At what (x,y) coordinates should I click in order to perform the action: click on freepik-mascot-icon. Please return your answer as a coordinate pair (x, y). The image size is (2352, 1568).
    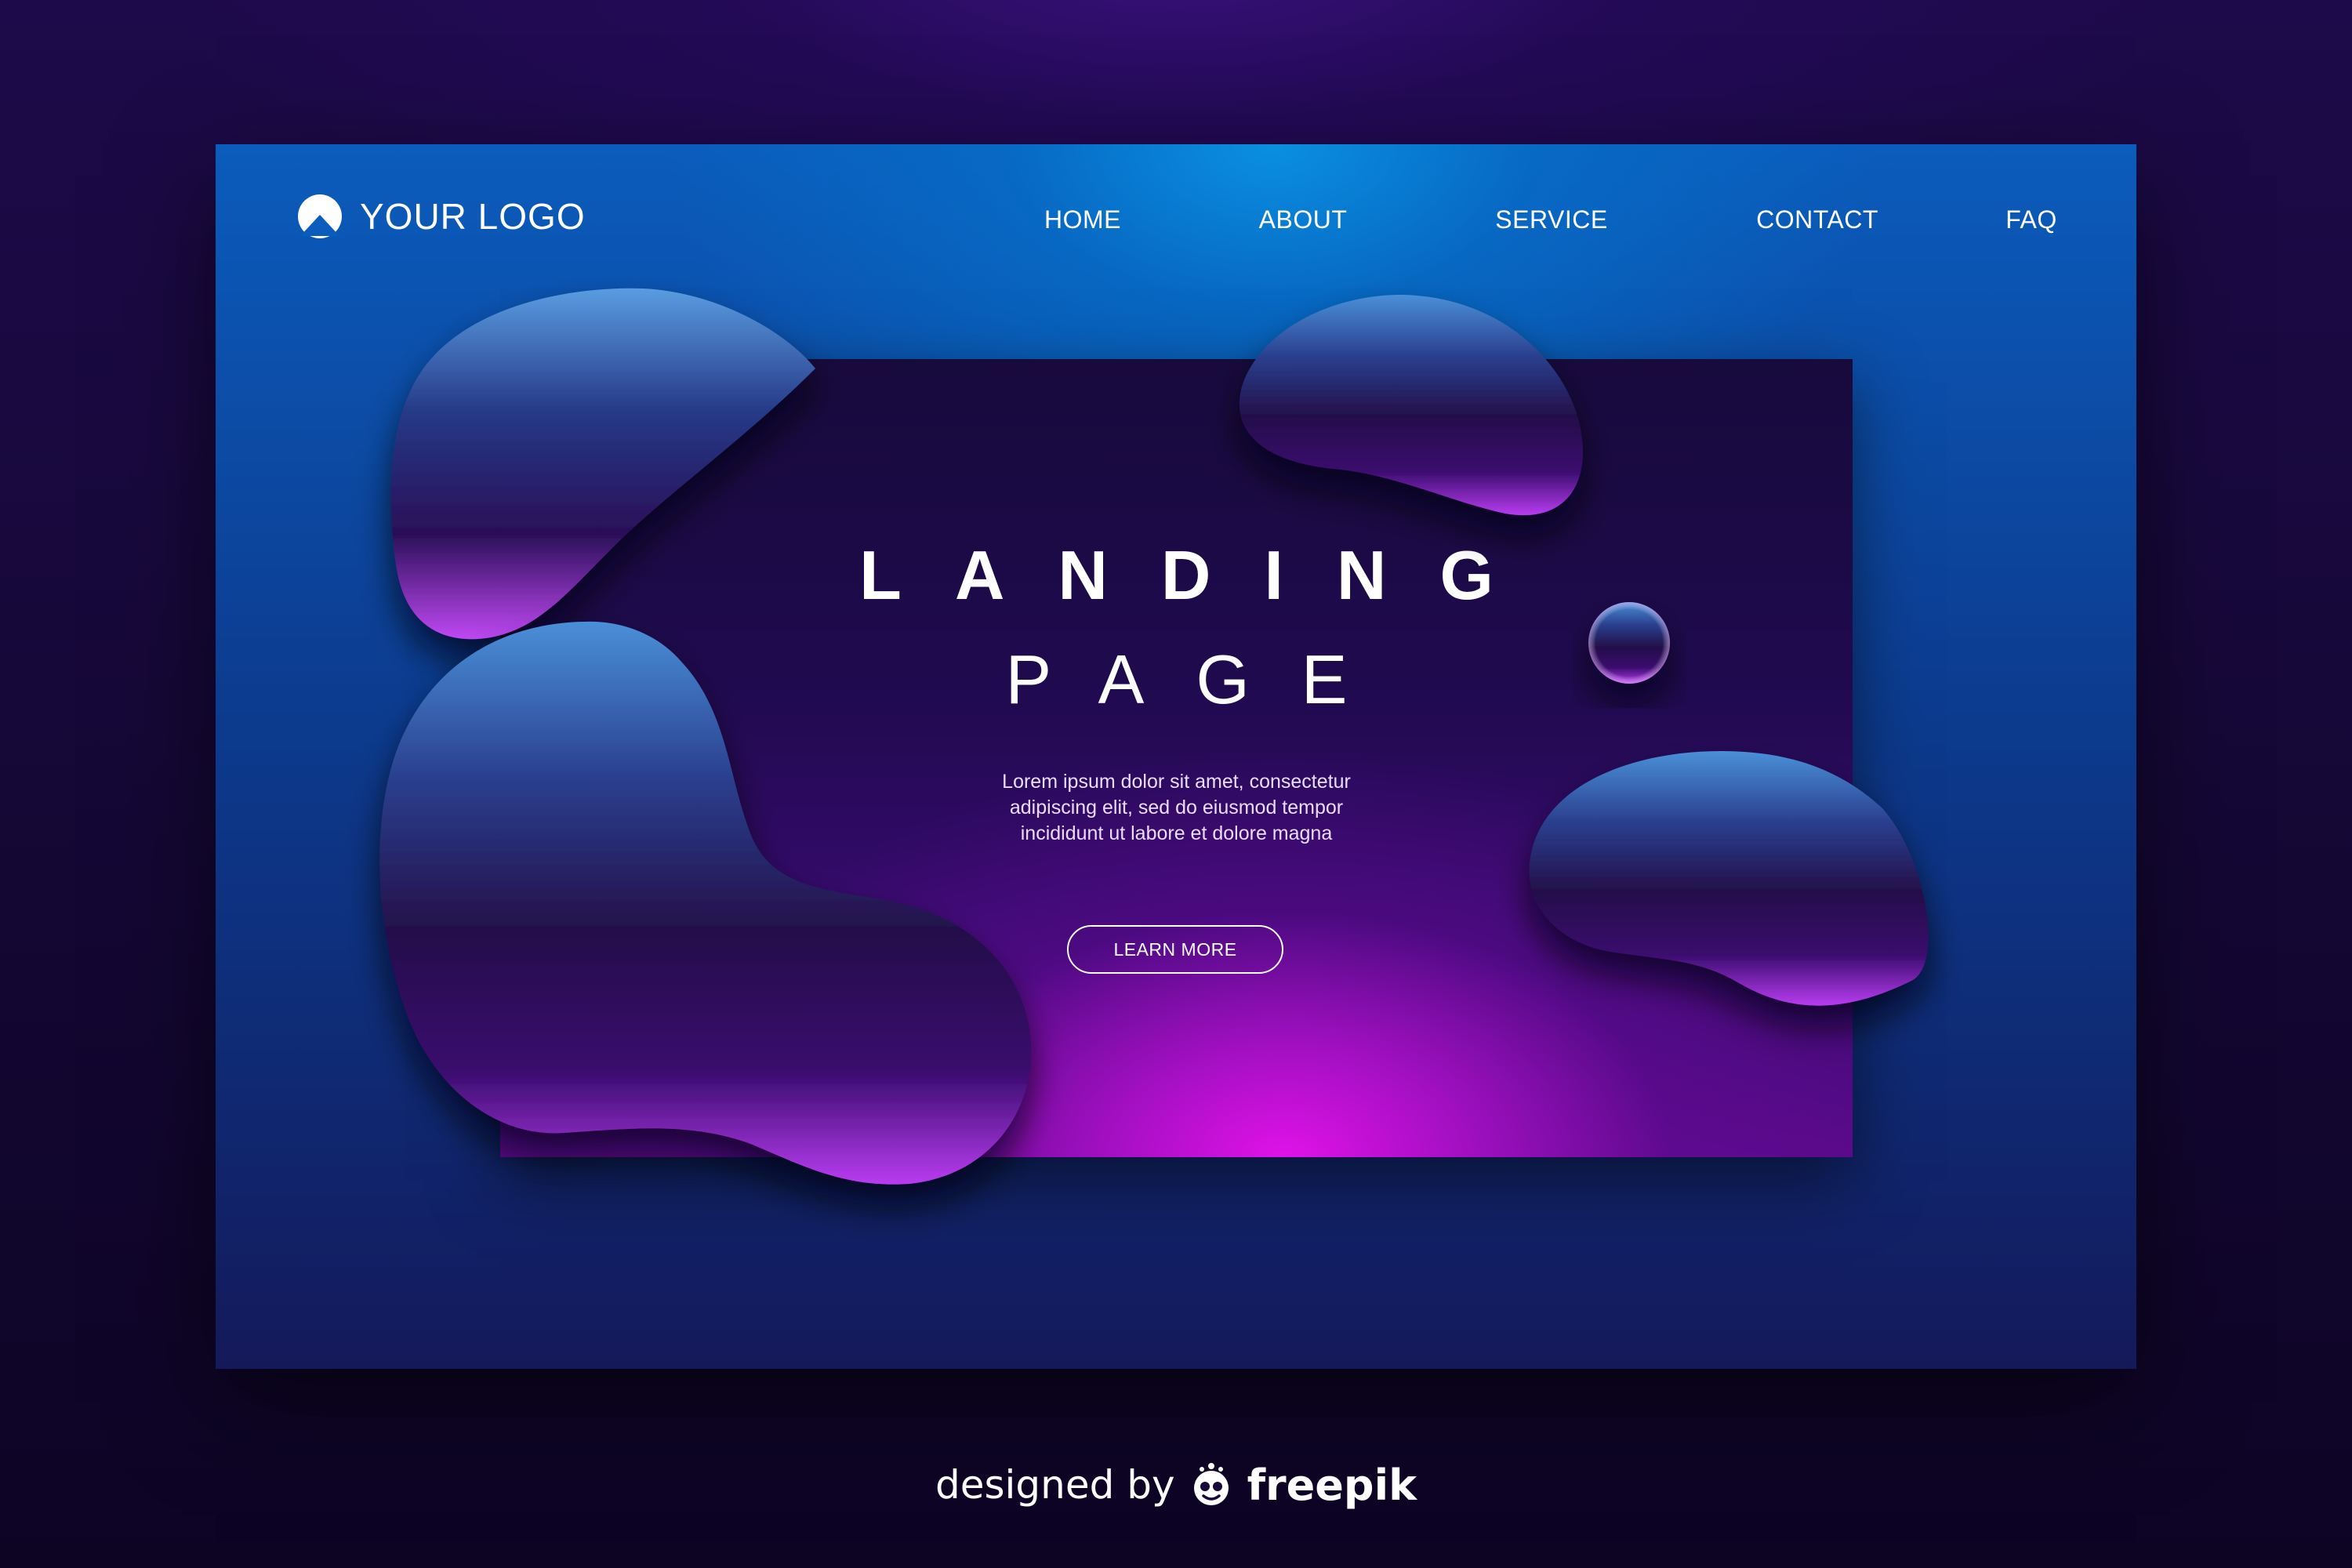
    Looking at the image, I should click on (1211, 1484).